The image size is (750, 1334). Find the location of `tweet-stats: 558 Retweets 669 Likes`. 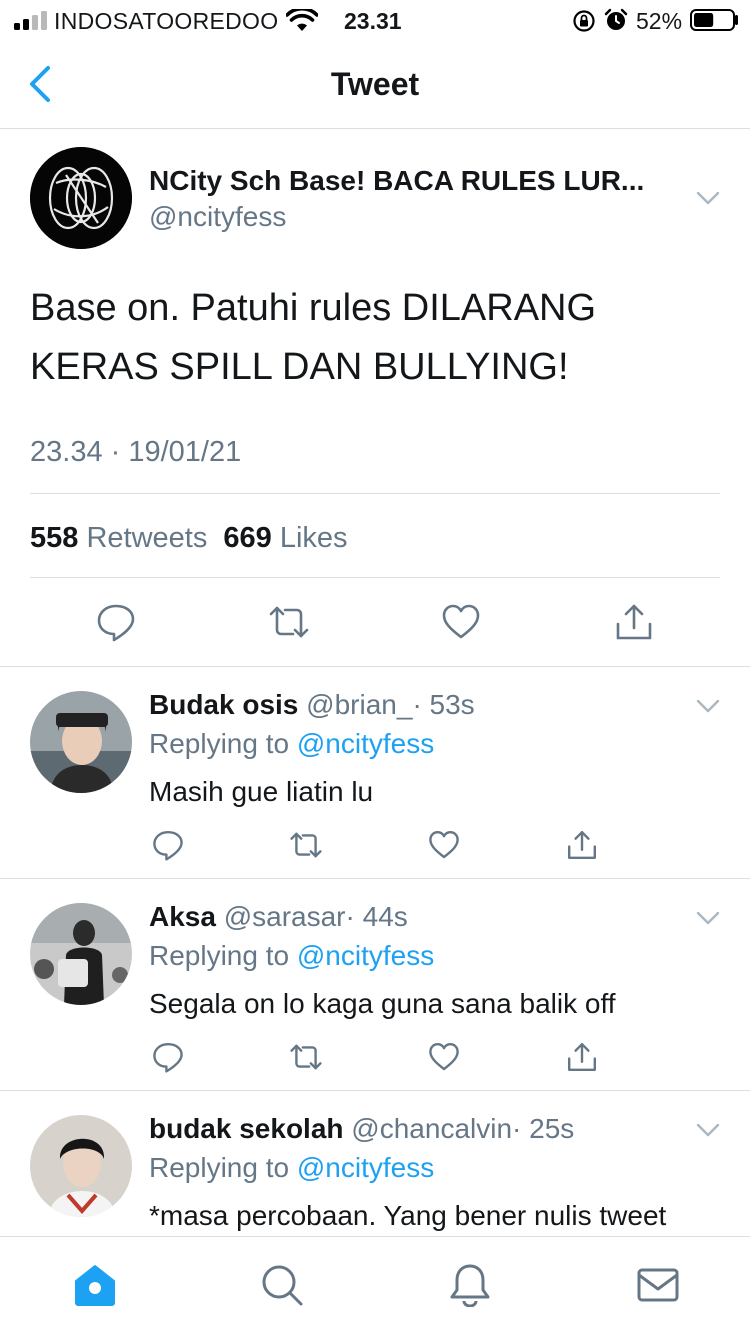

tweet-stats: 558 Retweets 669 Likes is located at coordinates (189, 538).